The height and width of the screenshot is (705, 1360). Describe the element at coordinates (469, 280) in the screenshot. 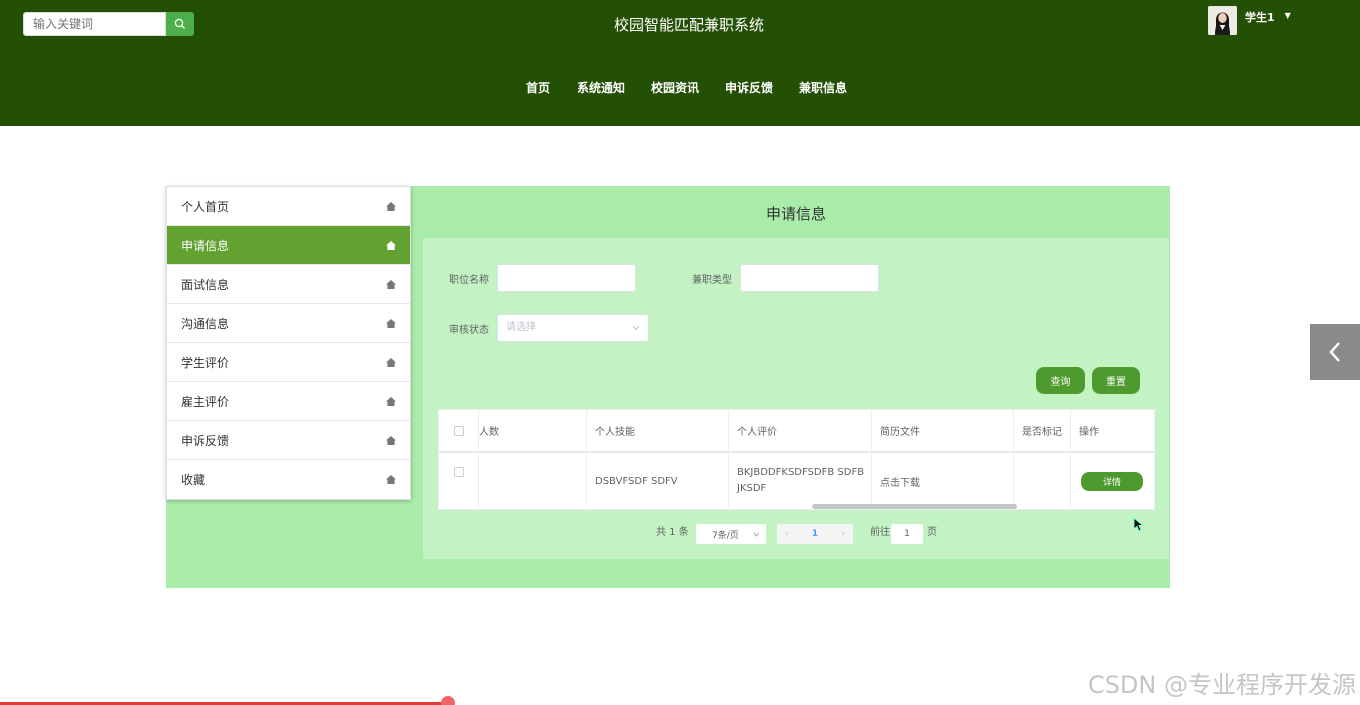

I see `position-name-label: 职位名称` at that location.